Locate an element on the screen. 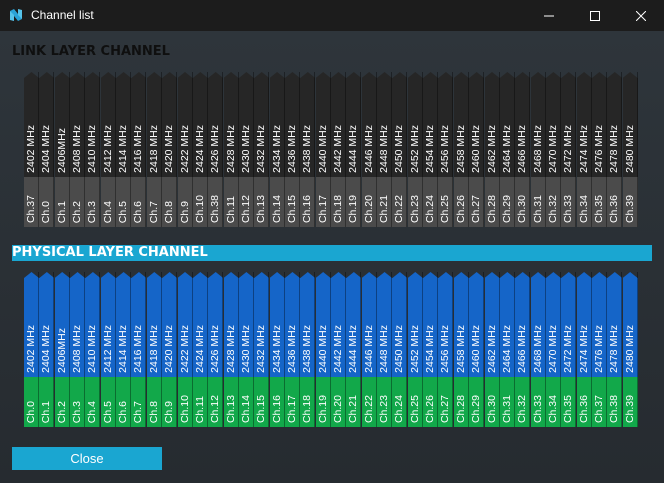 This screenshot has height=483, width=664. physical-frequency-label: 2420 MHz is located at coordinates (169, 349).